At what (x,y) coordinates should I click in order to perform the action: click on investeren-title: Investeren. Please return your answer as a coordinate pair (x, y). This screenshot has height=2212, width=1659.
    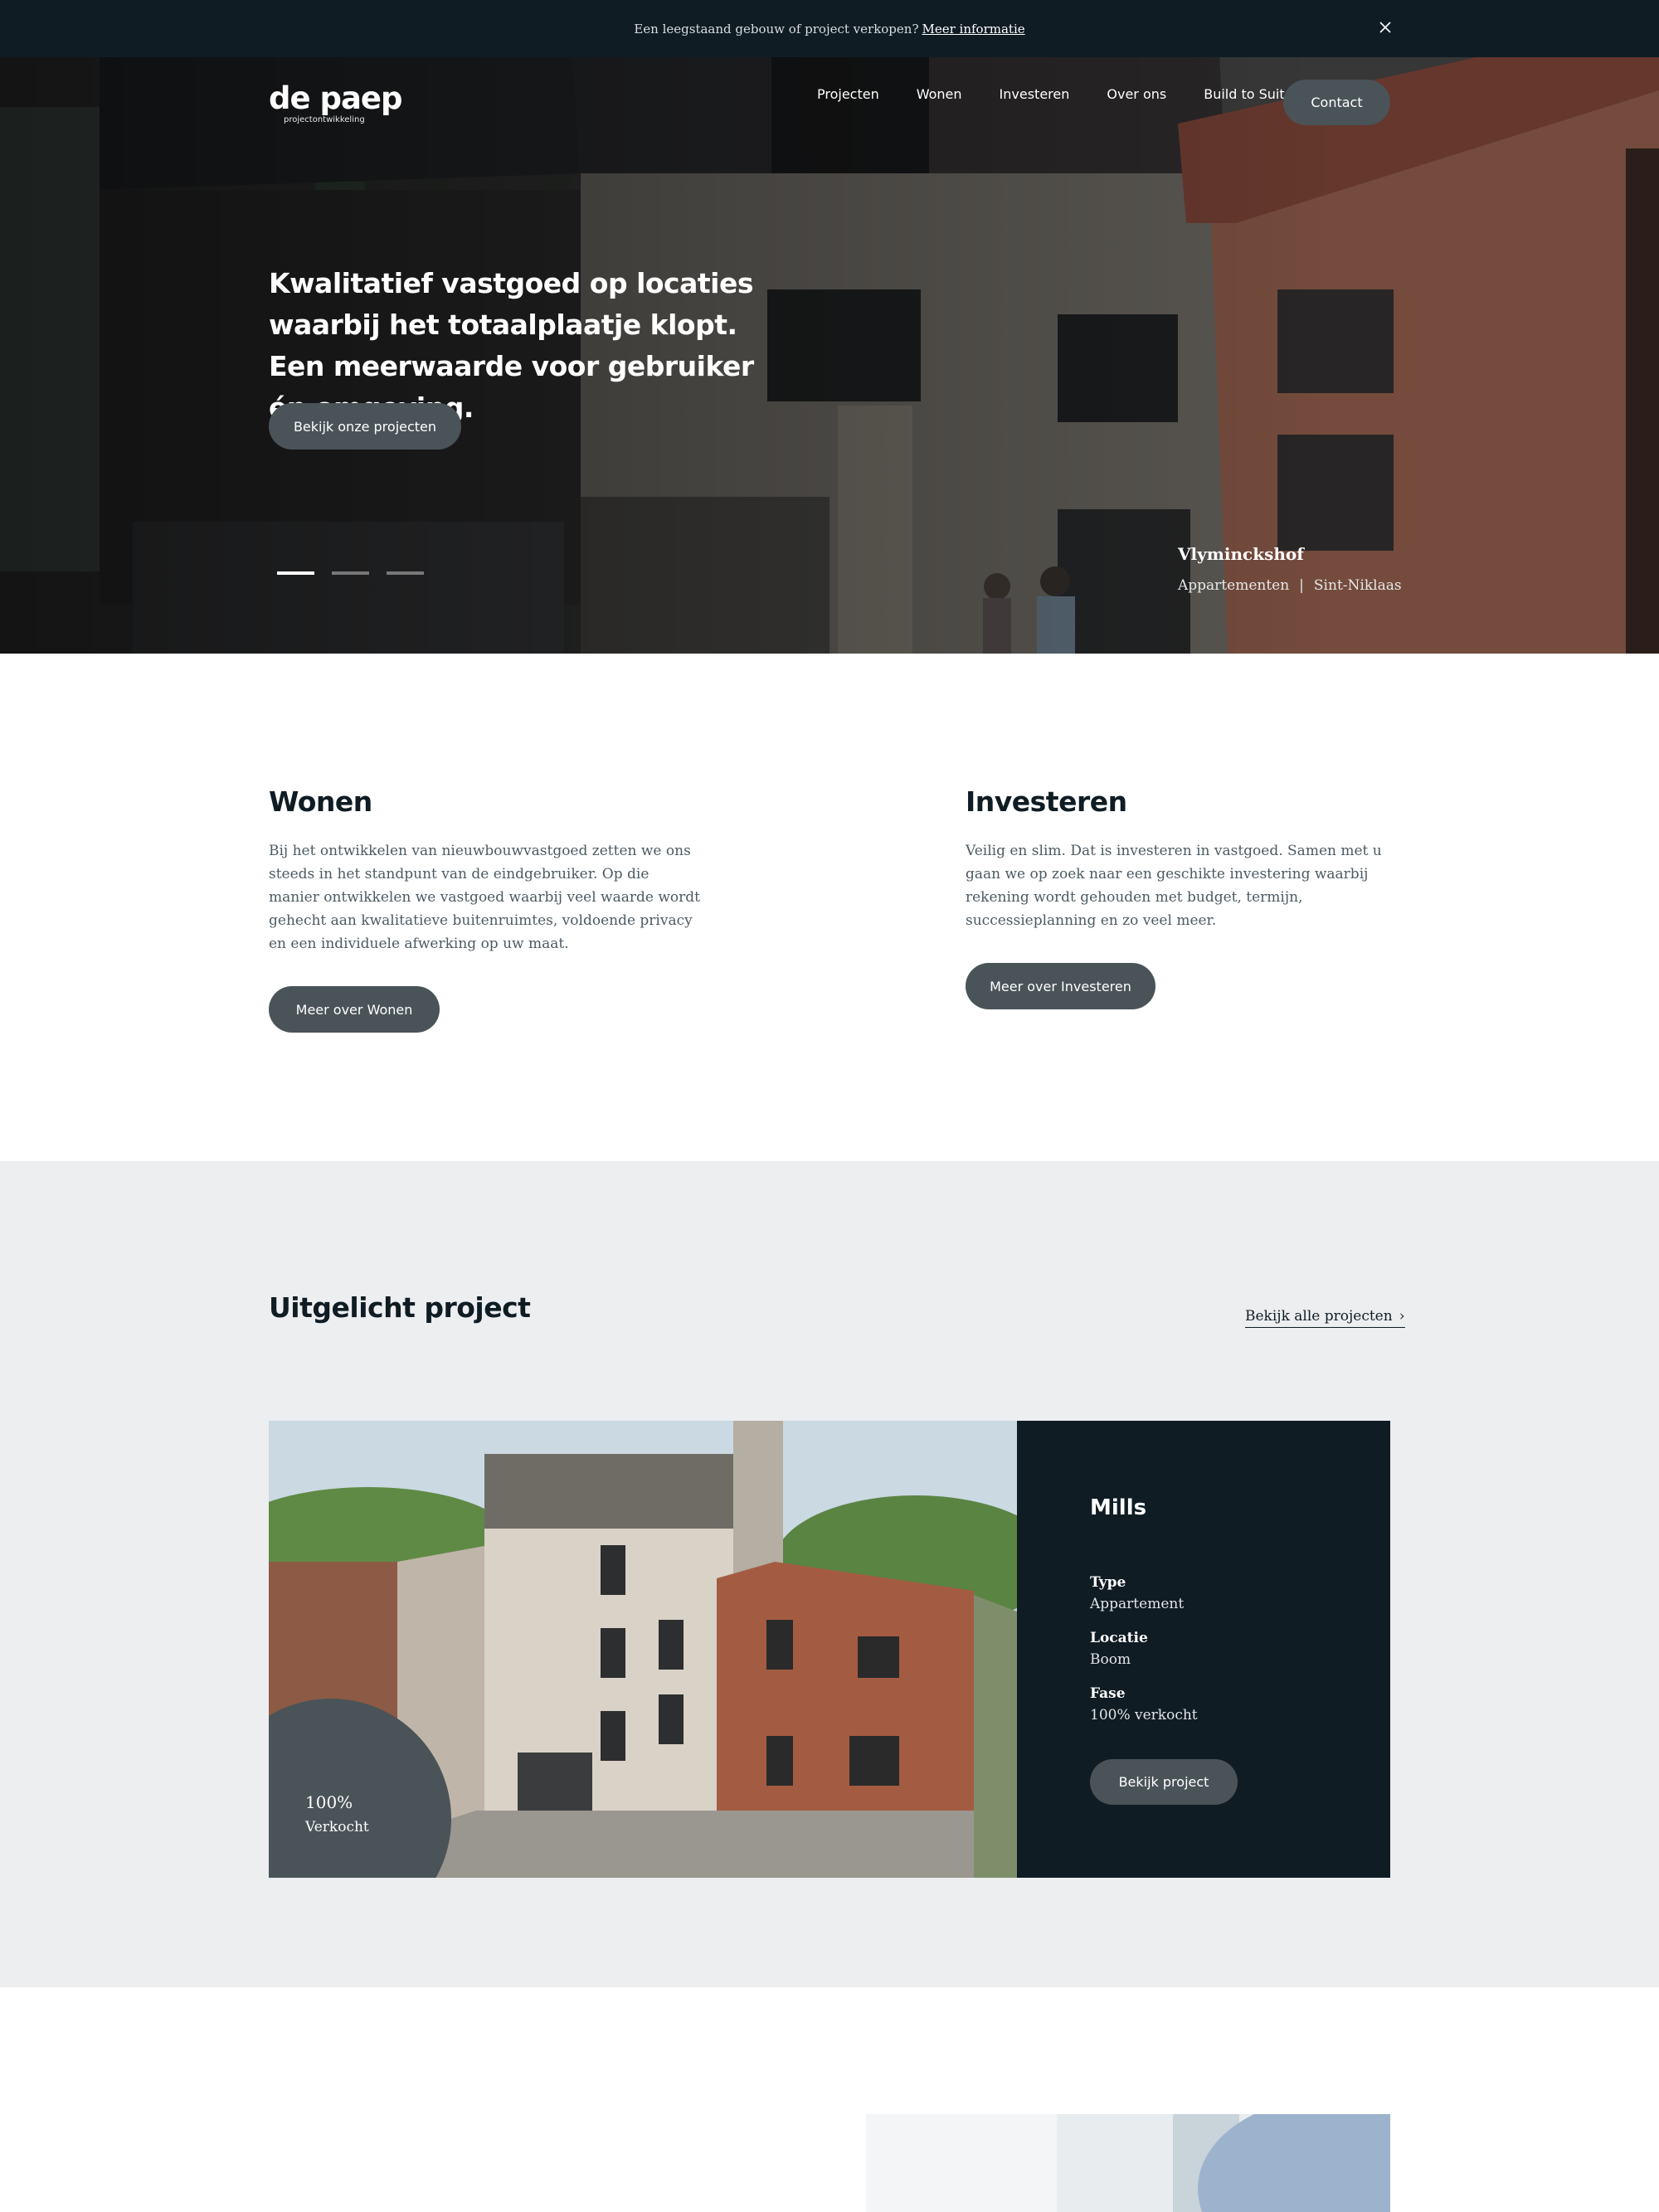
    Looking at the image, I should click on (1046, 802).